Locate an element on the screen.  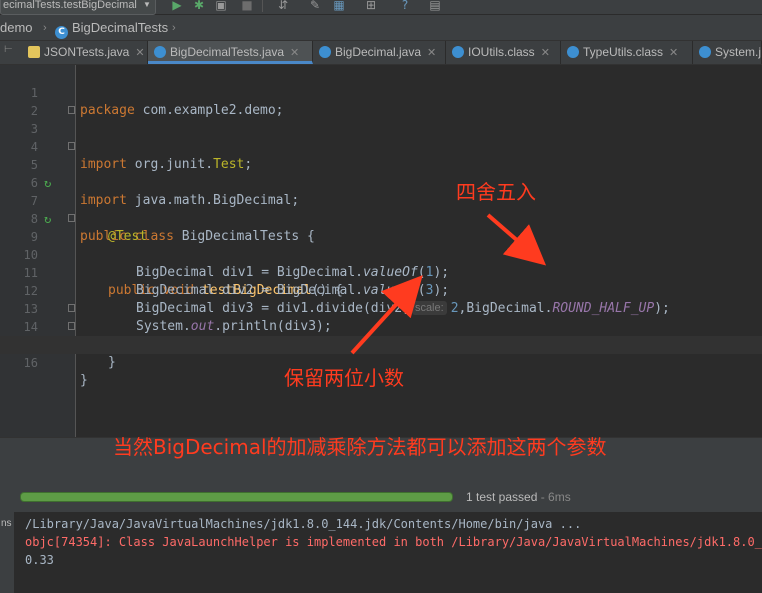
tab-system: System.j is located at coordinates (727, 52).